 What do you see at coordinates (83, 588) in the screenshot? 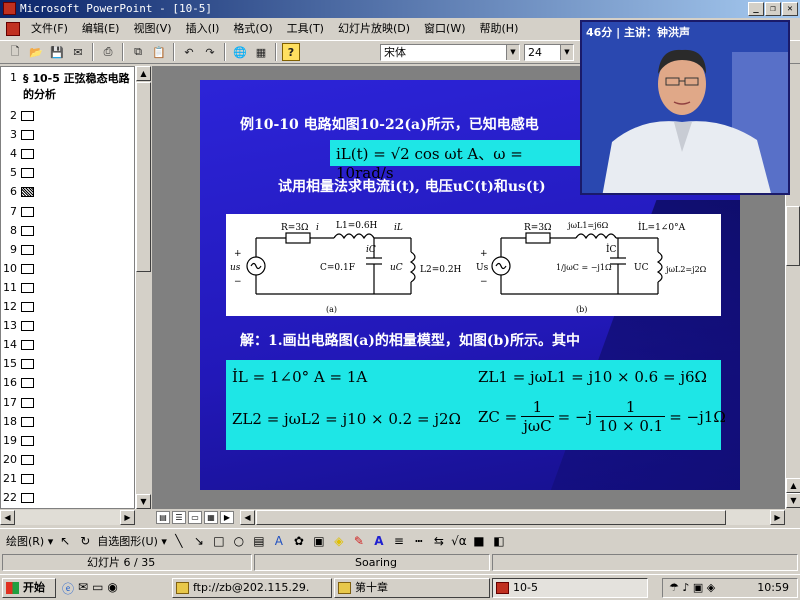
I see `outlook-icon: ✉` at bounding box center [83, 588].